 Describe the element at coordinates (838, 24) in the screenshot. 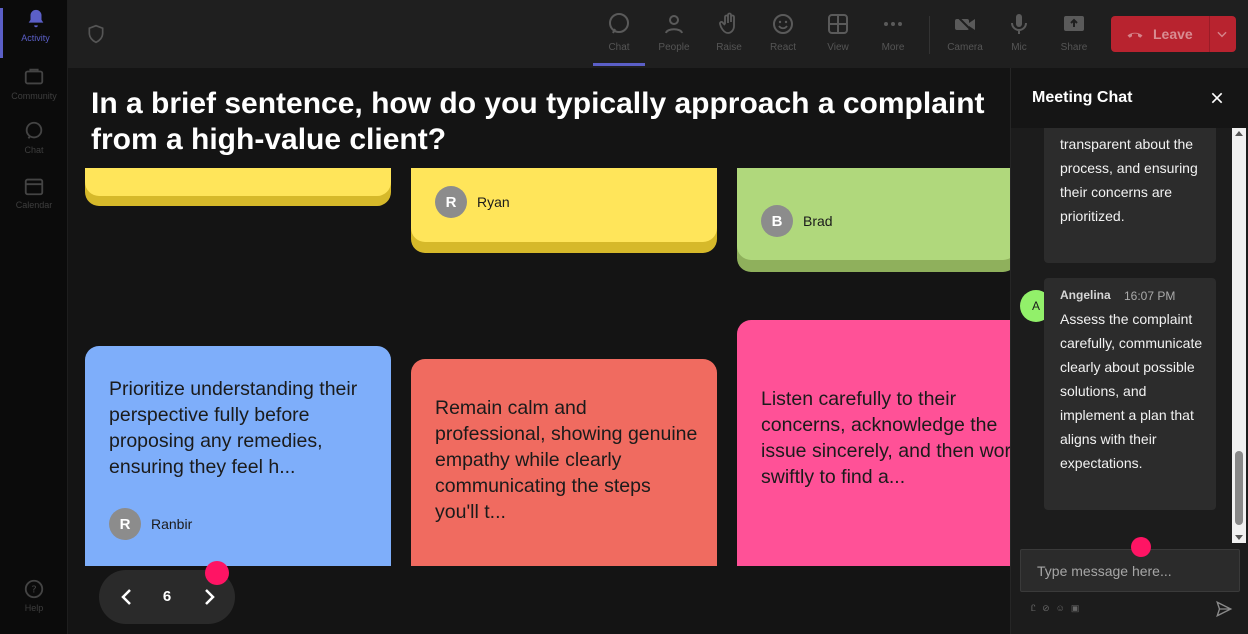

I see `view-icon` at that location.